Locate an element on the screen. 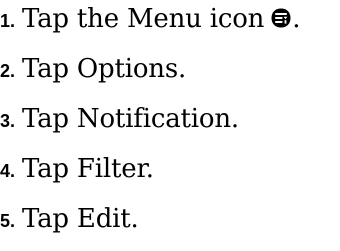 Image resolution: width=340 pixels, height=251 pixels. step-text: Tap Edit. is located at coordinates (80, 219).